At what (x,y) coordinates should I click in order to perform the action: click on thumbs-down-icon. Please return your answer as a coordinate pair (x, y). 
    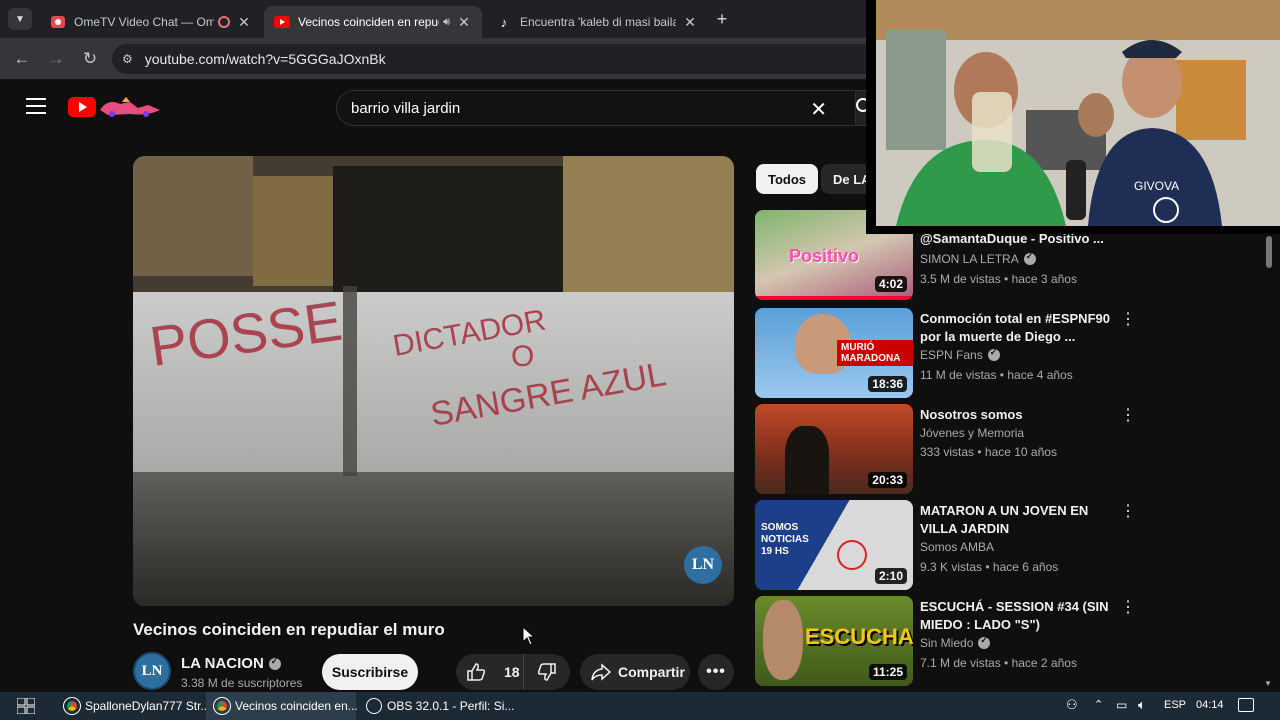
    Looking at the image, I should click on (546, 672).